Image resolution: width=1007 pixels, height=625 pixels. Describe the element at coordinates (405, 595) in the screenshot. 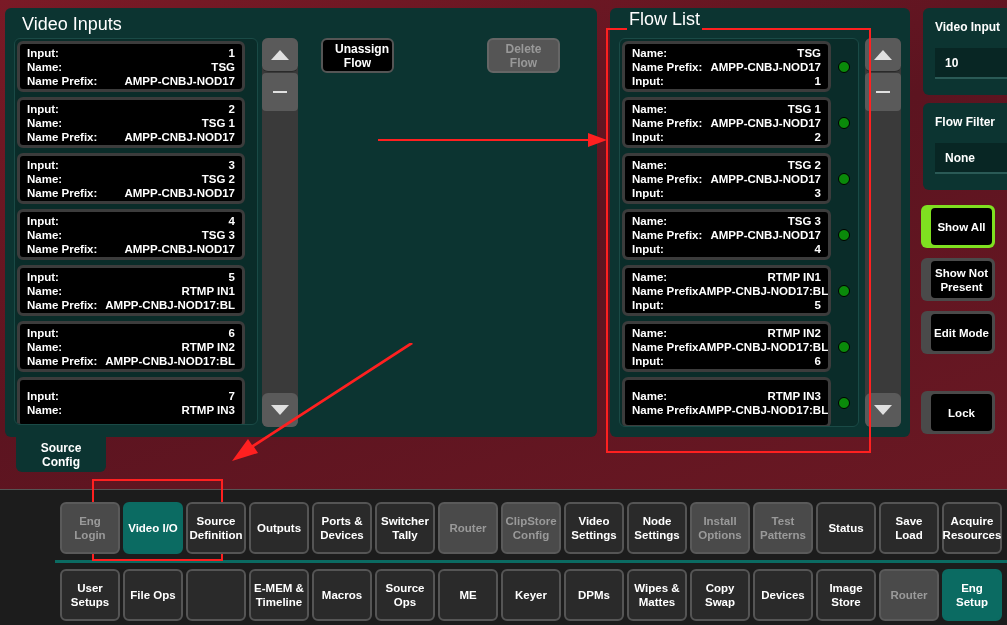

I see `menu-button: Source Ops` at that location.